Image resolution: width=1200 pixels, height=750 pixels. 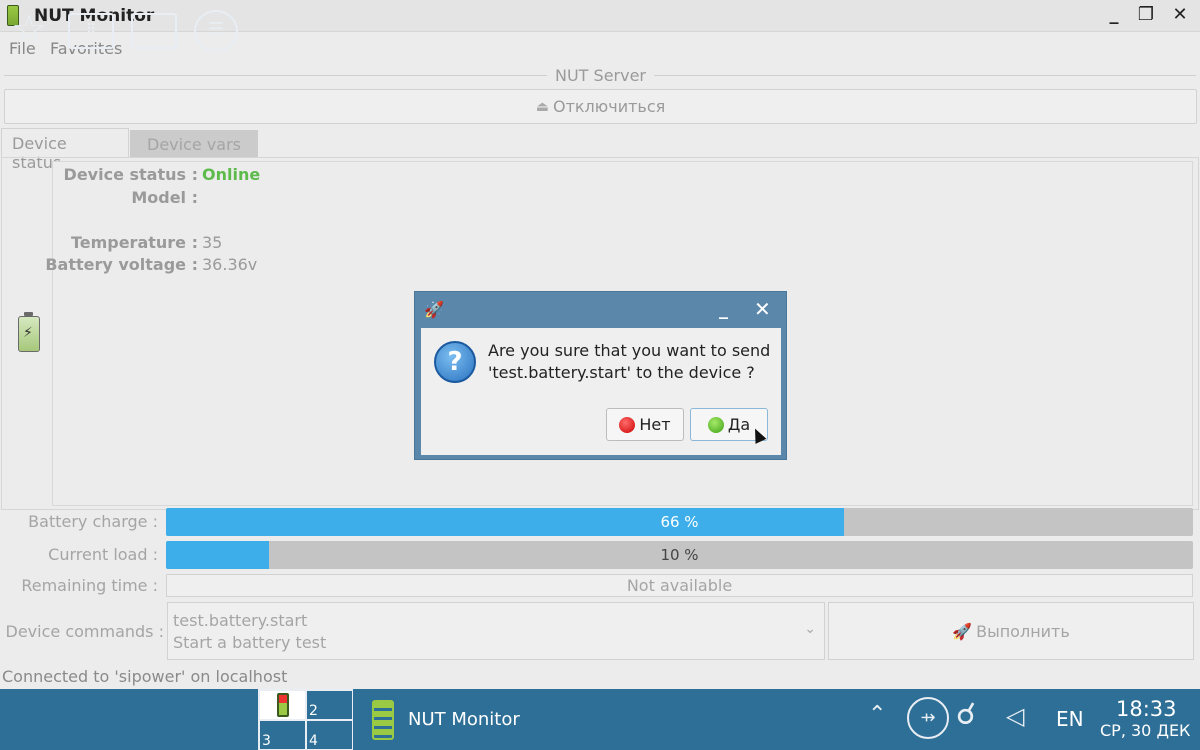 I want to click on taskbar-task-nut-monitor: NUT Monitor, so click(x=443, y=719).